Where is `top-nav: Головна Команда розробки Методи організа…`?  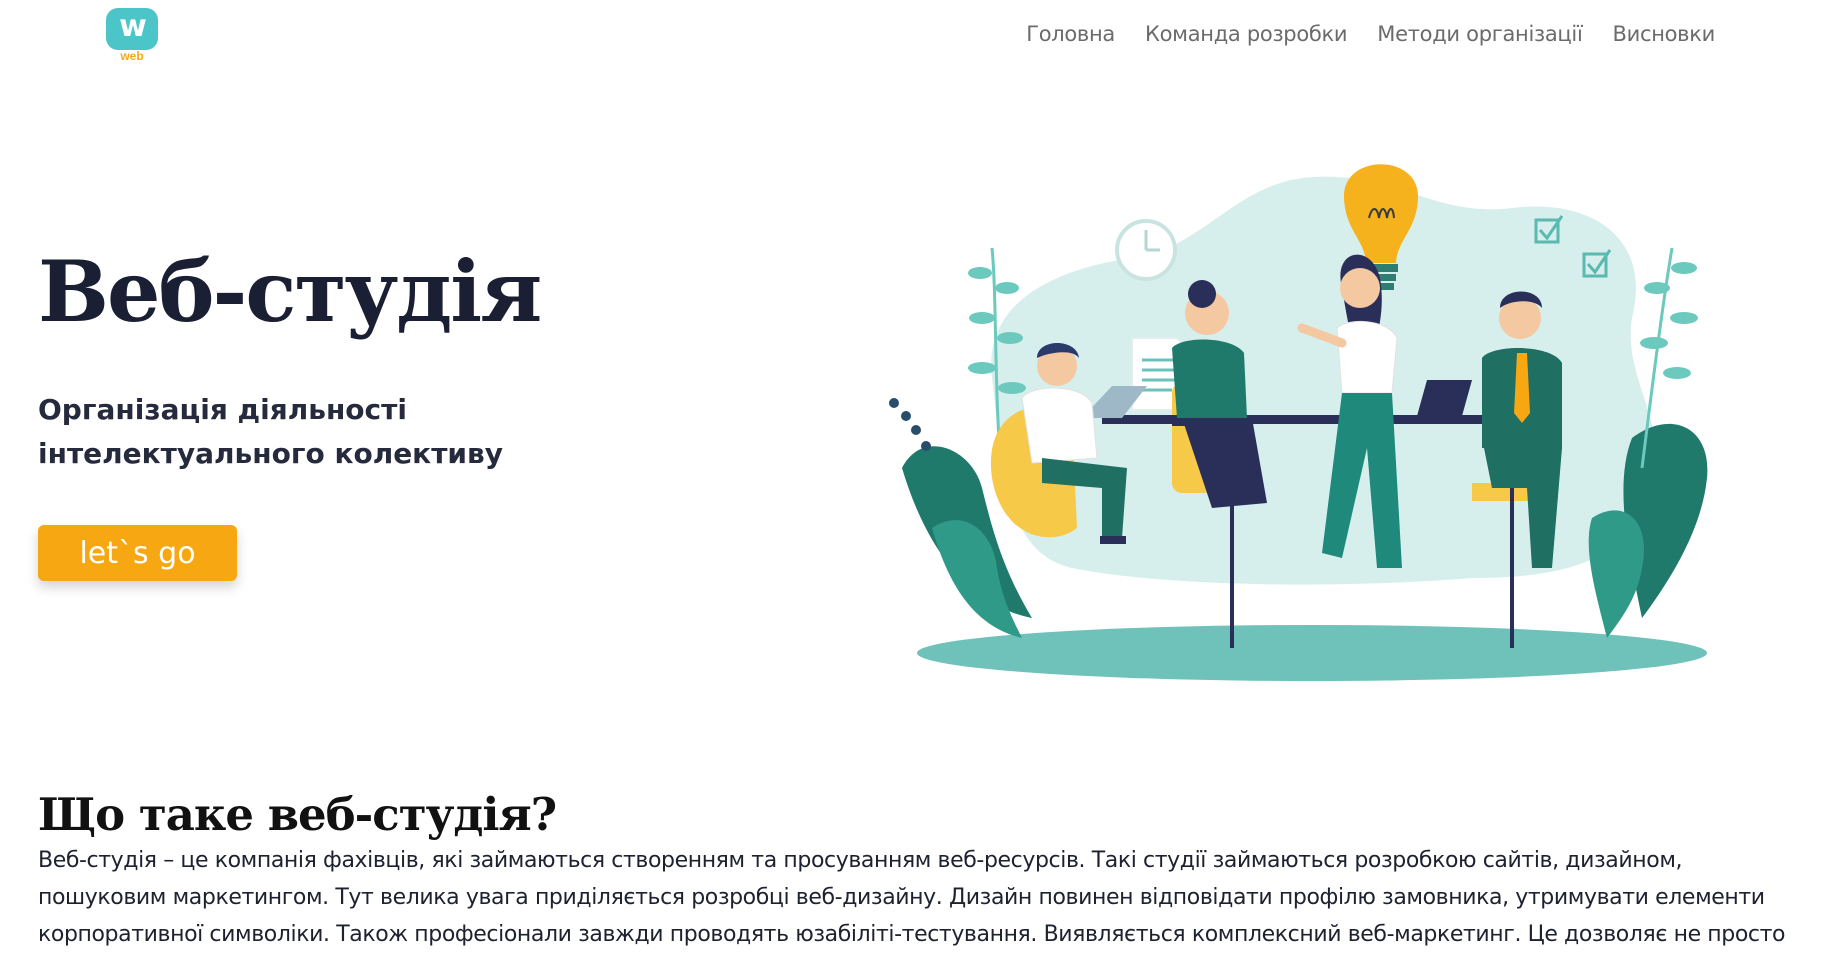
top-nav: Головна Команда розробки Методи організа… is located at coordinates (1370, 34).